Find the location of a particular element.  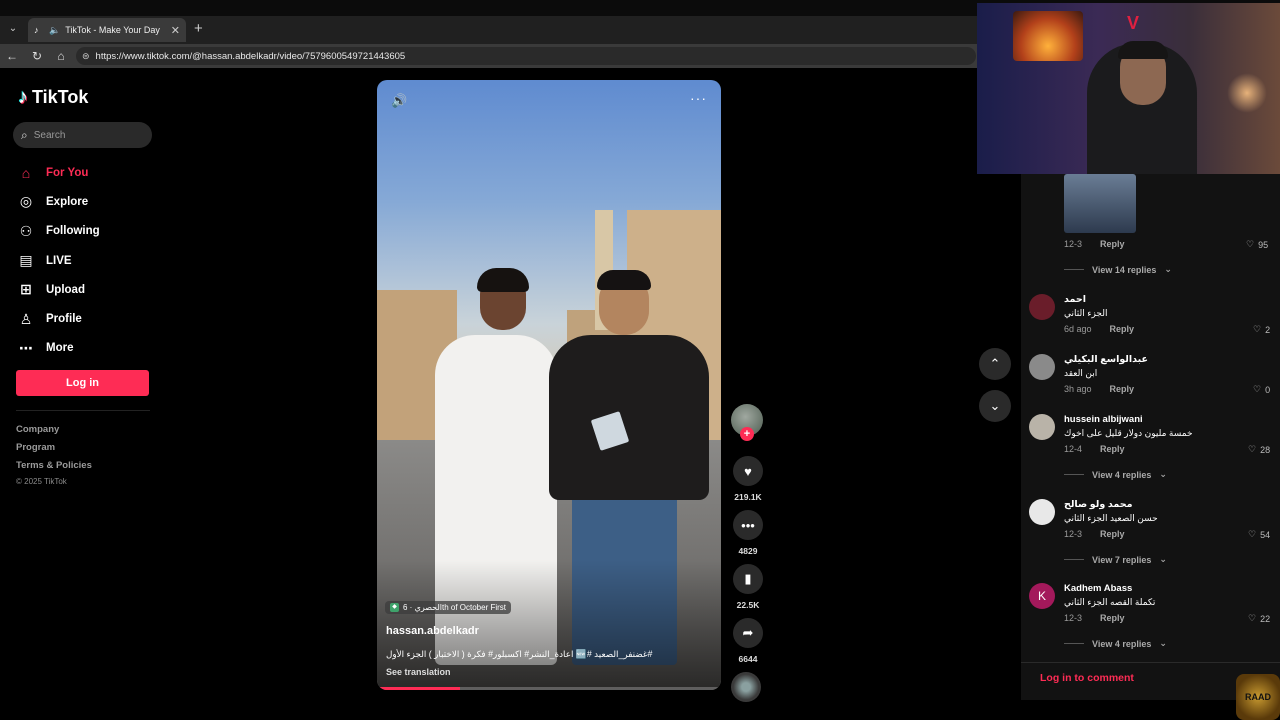

music-disc-icon is located at coordinates (746, 687).